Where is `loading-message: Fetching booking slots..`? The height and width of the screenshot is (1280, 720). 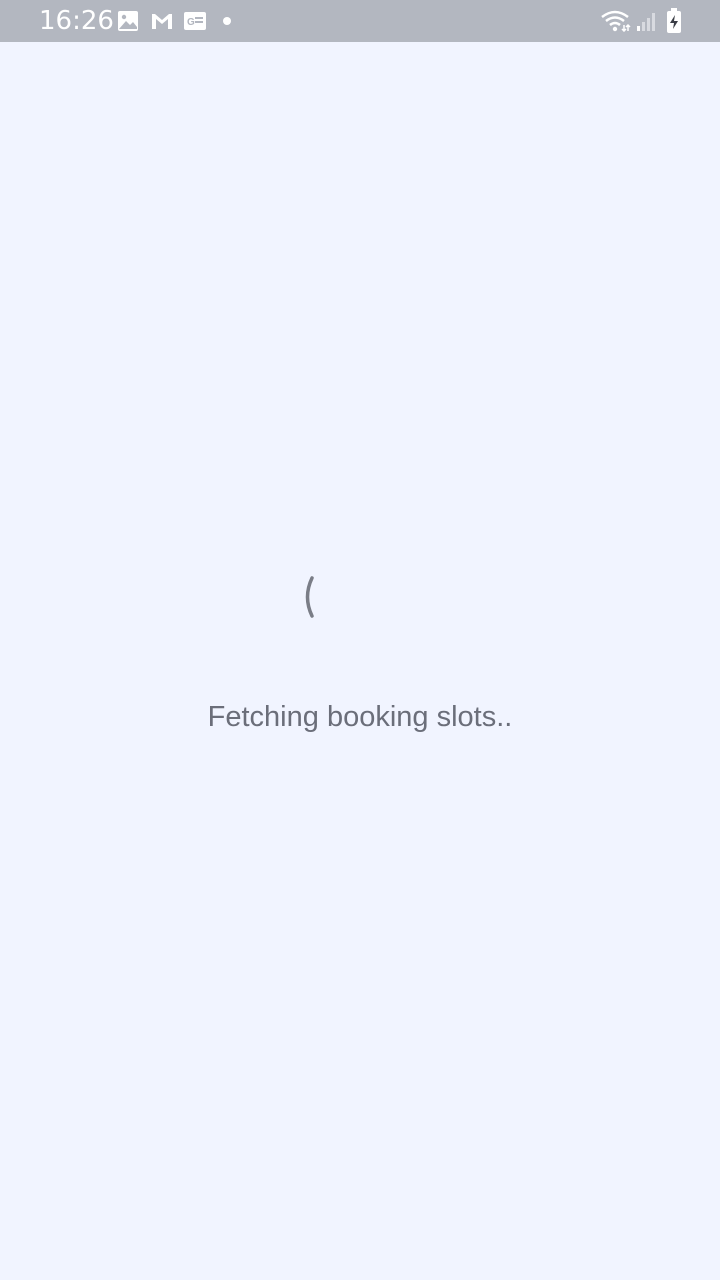 loading-message: Fetching booking slots.. is located at coordinates (360, 717).